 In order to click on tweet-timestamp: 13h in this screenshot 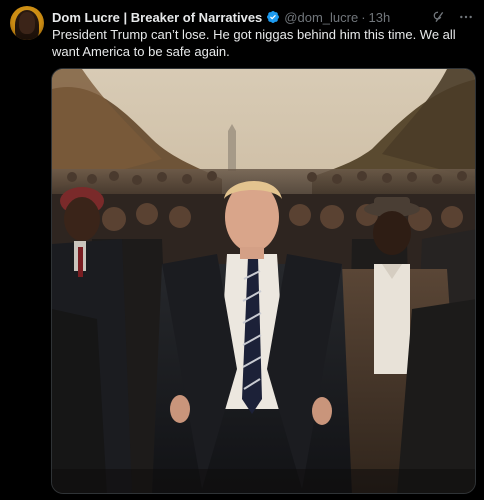, I will do `click(380, 17)`.